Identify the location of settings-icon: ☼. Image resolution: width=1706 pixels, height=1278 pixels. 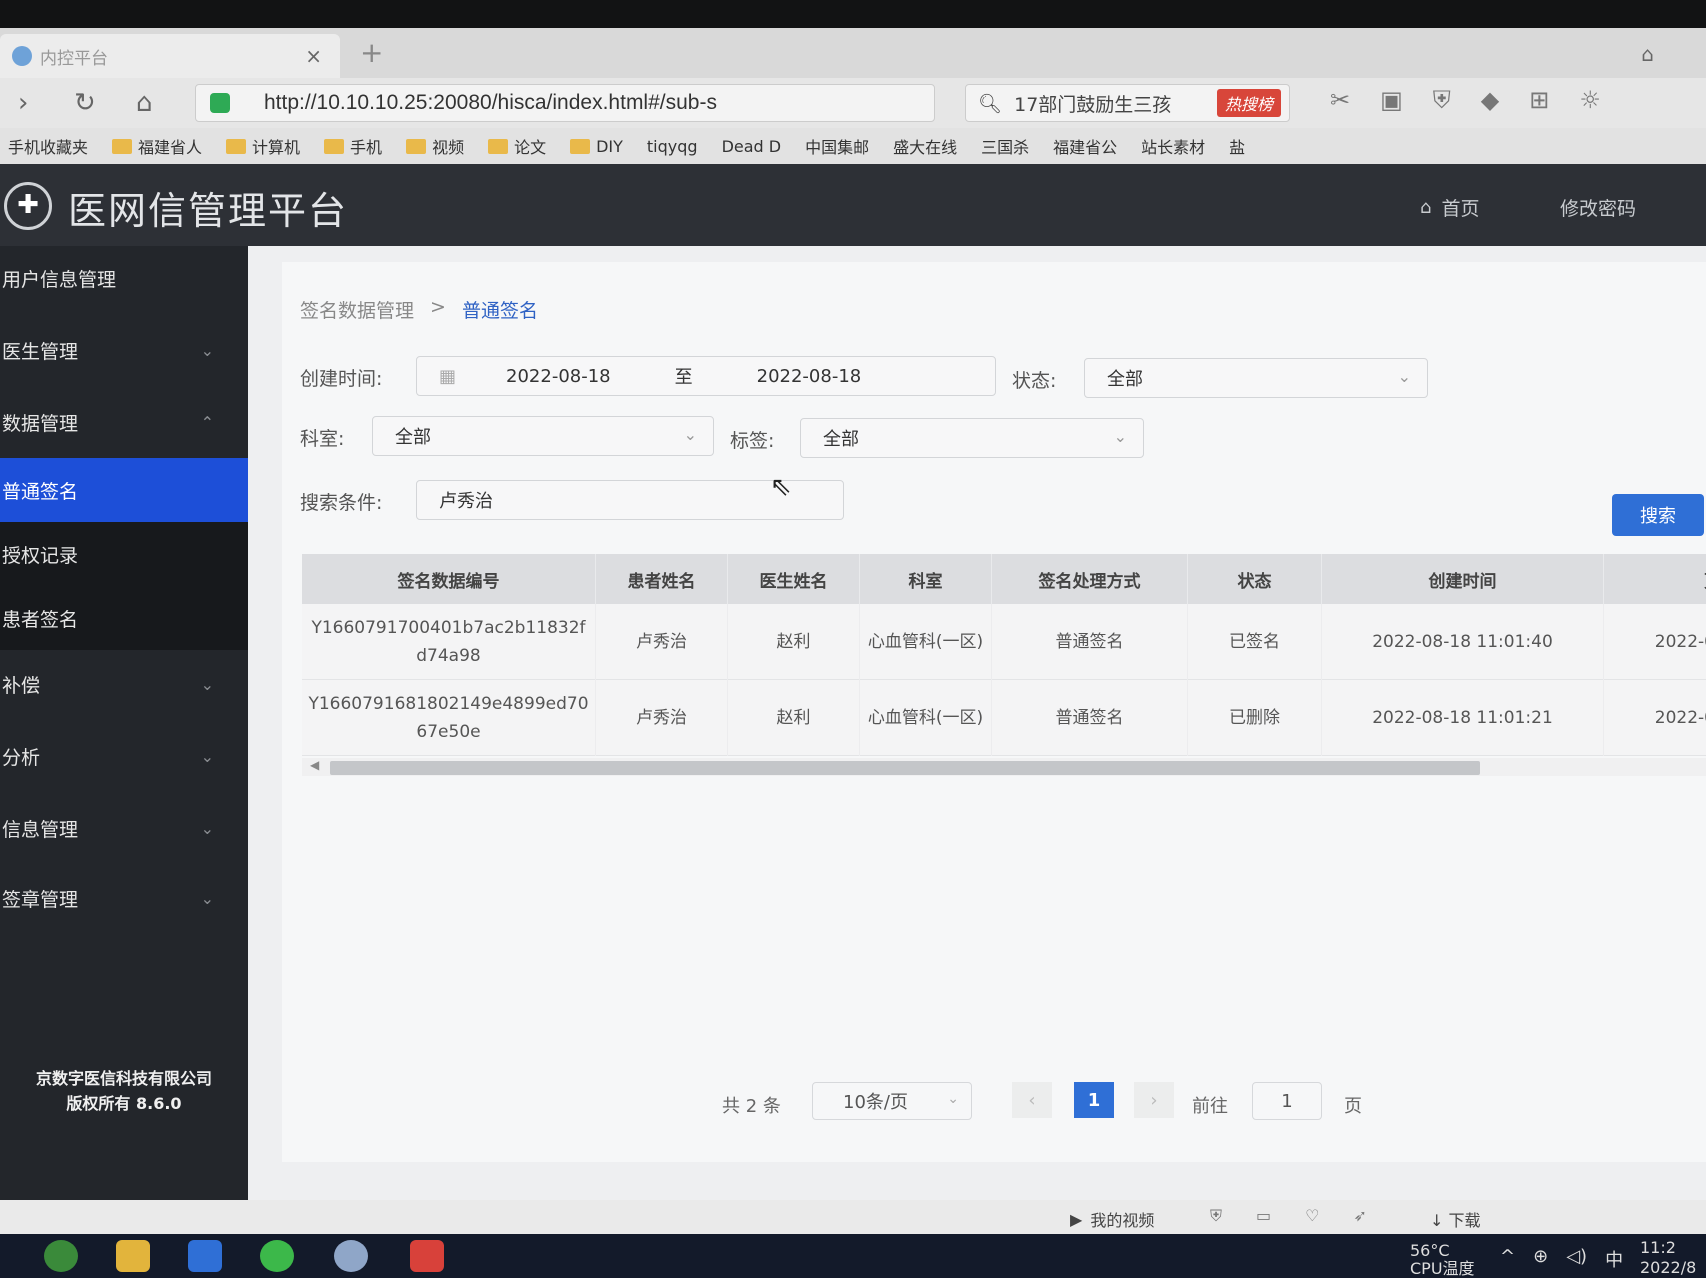
(1590, 100).